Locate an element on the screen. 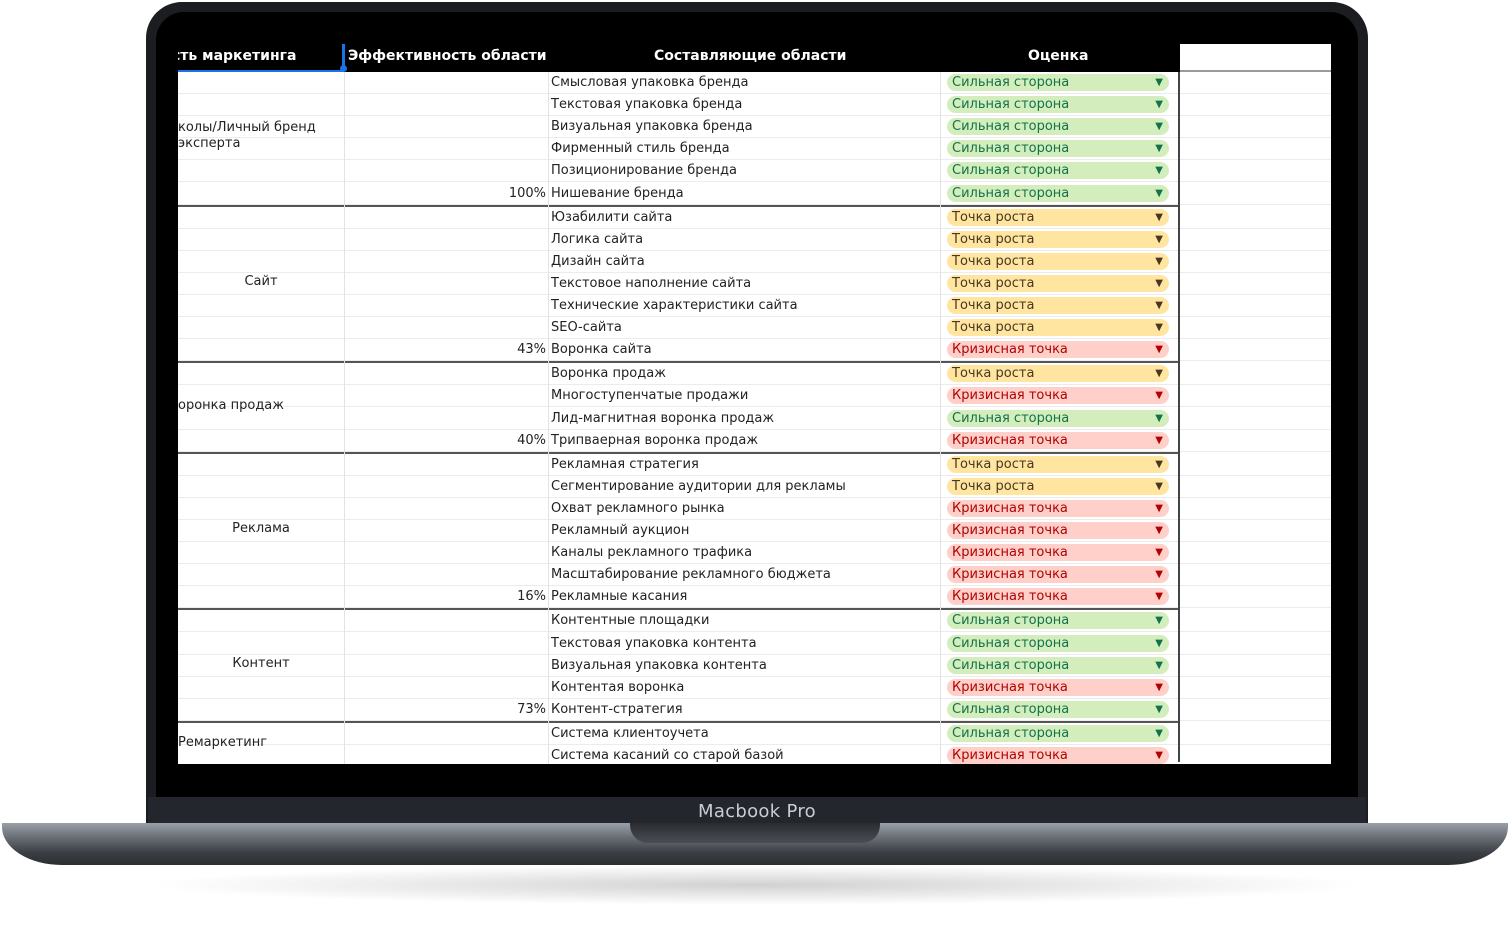 This screenshot has width=1510, height=951. efficiency-cell: 100% is located at coordinates (512, 193).